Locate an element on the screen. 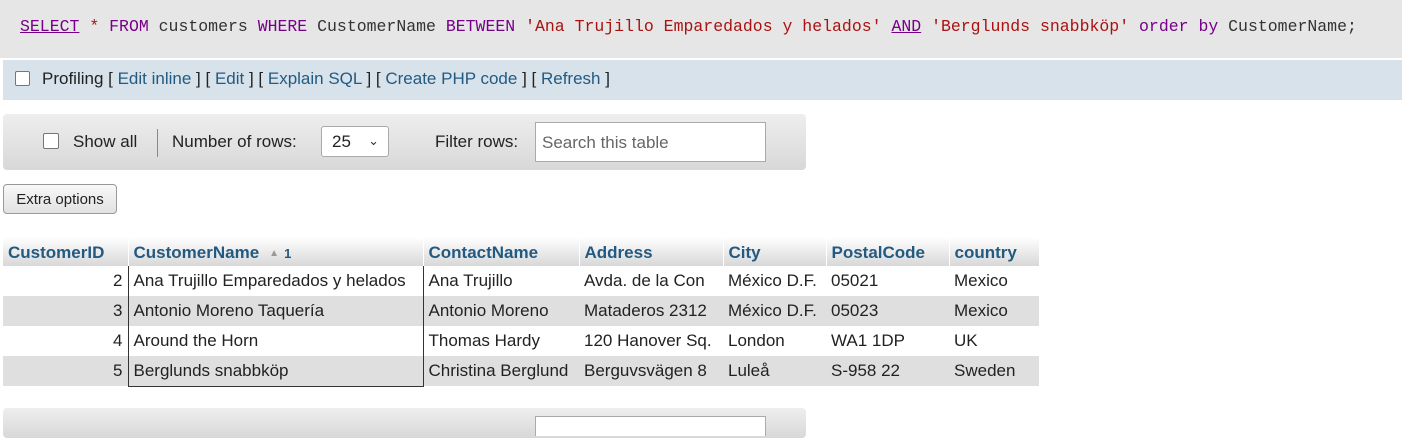  sql-from-keyword: FROM is located at coordinates (129, 26).